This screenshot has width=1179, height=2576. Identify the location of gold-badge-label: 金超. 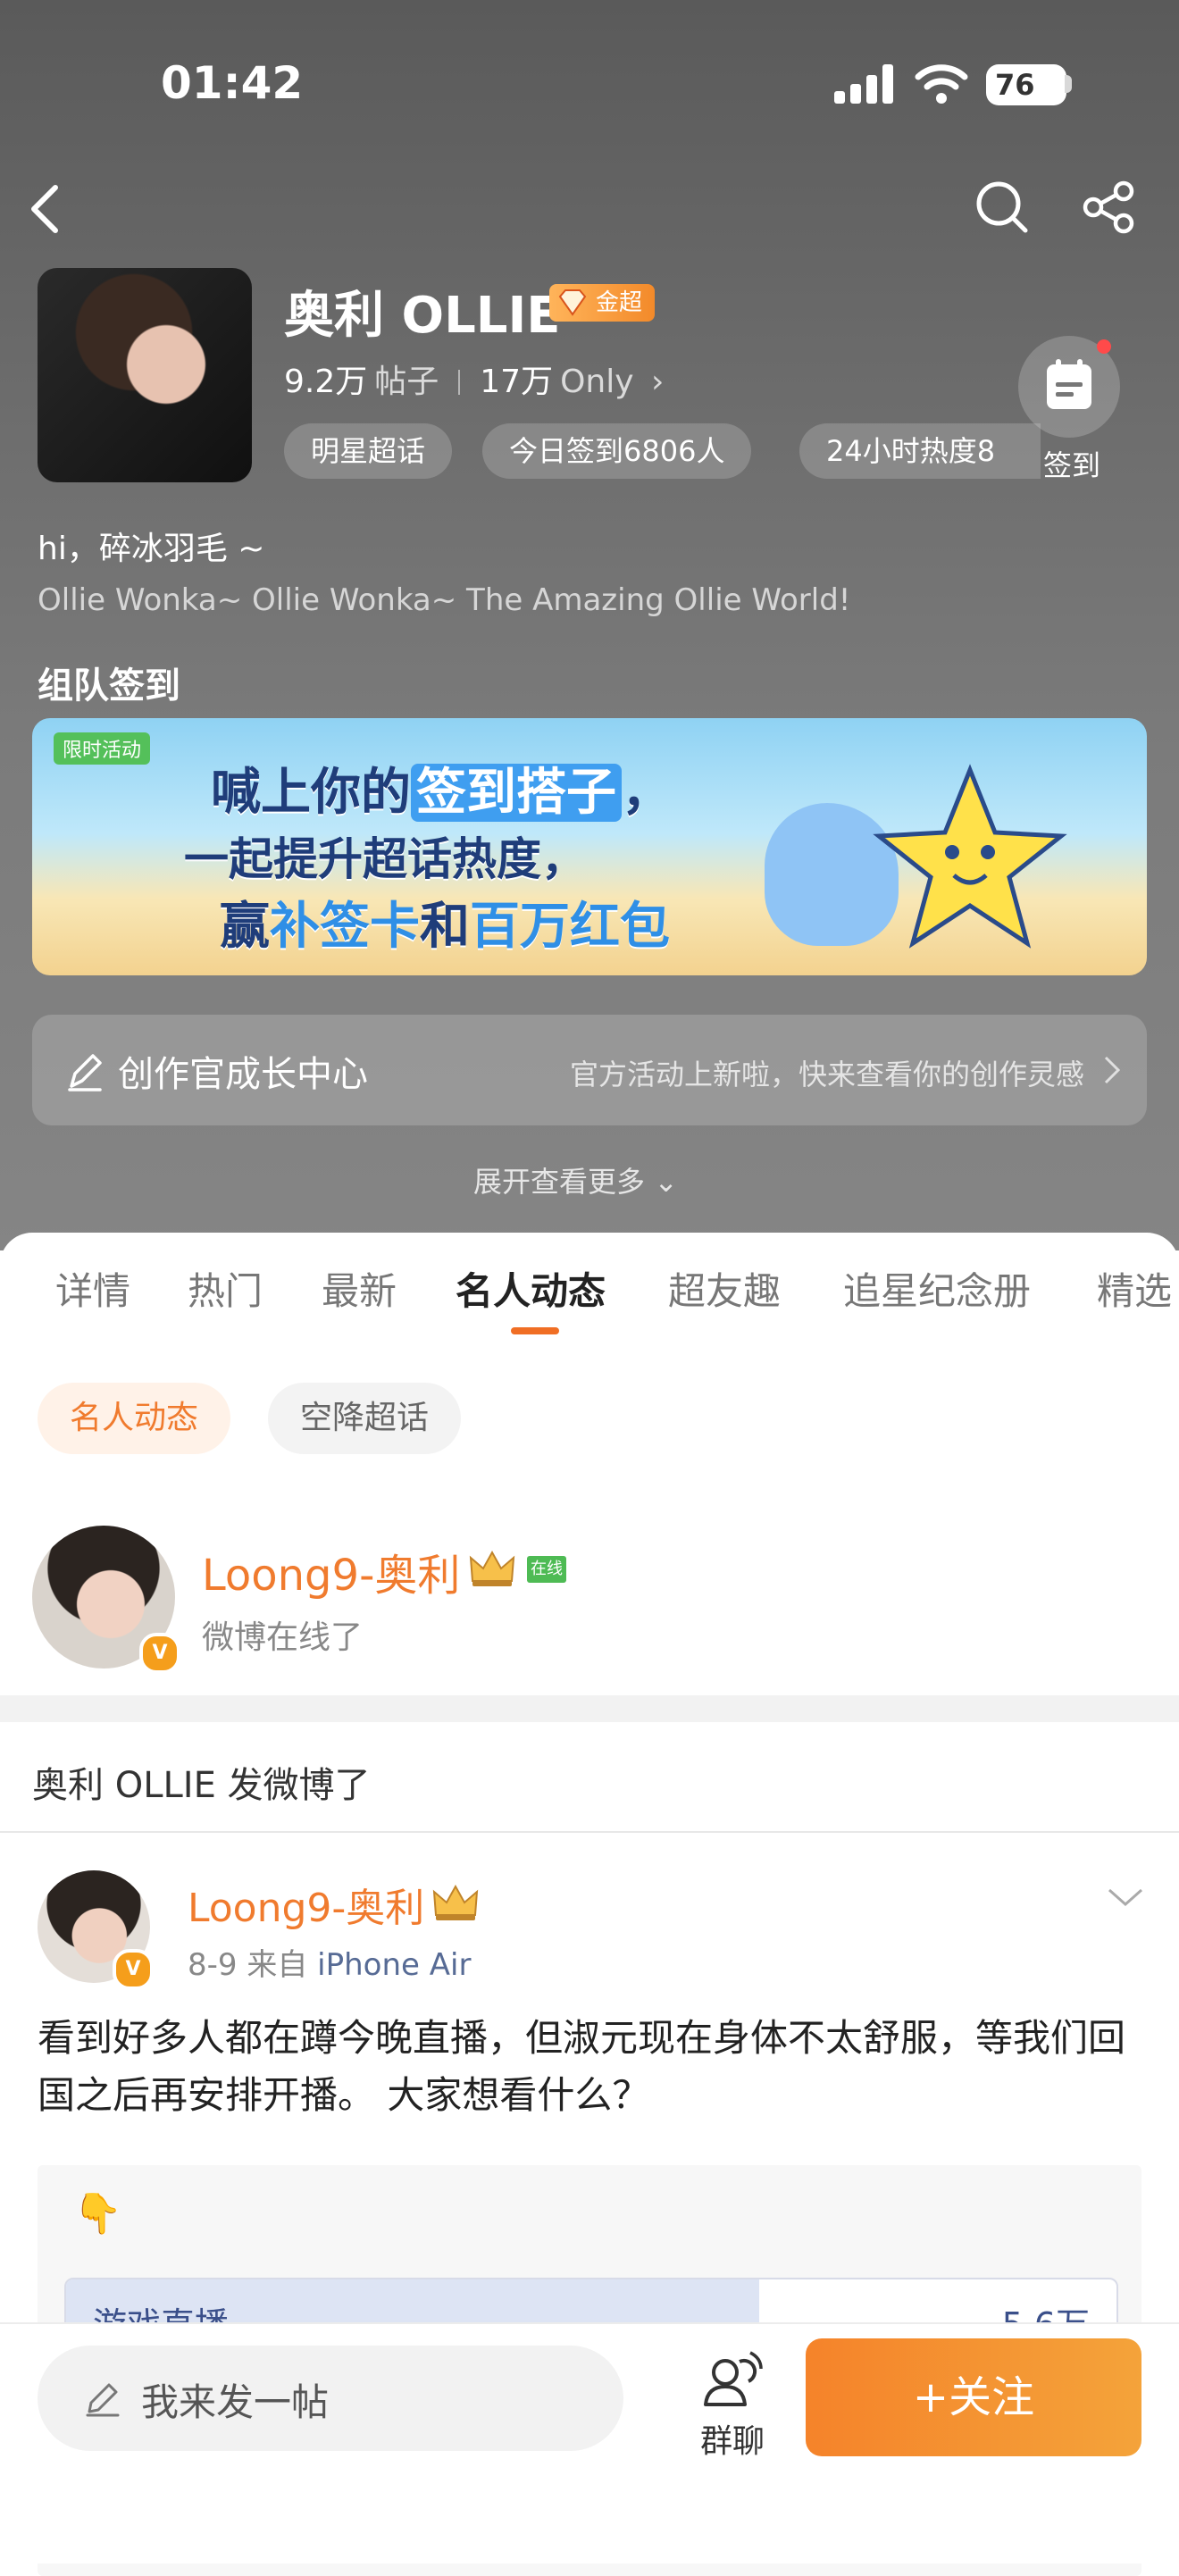
(619, 303).